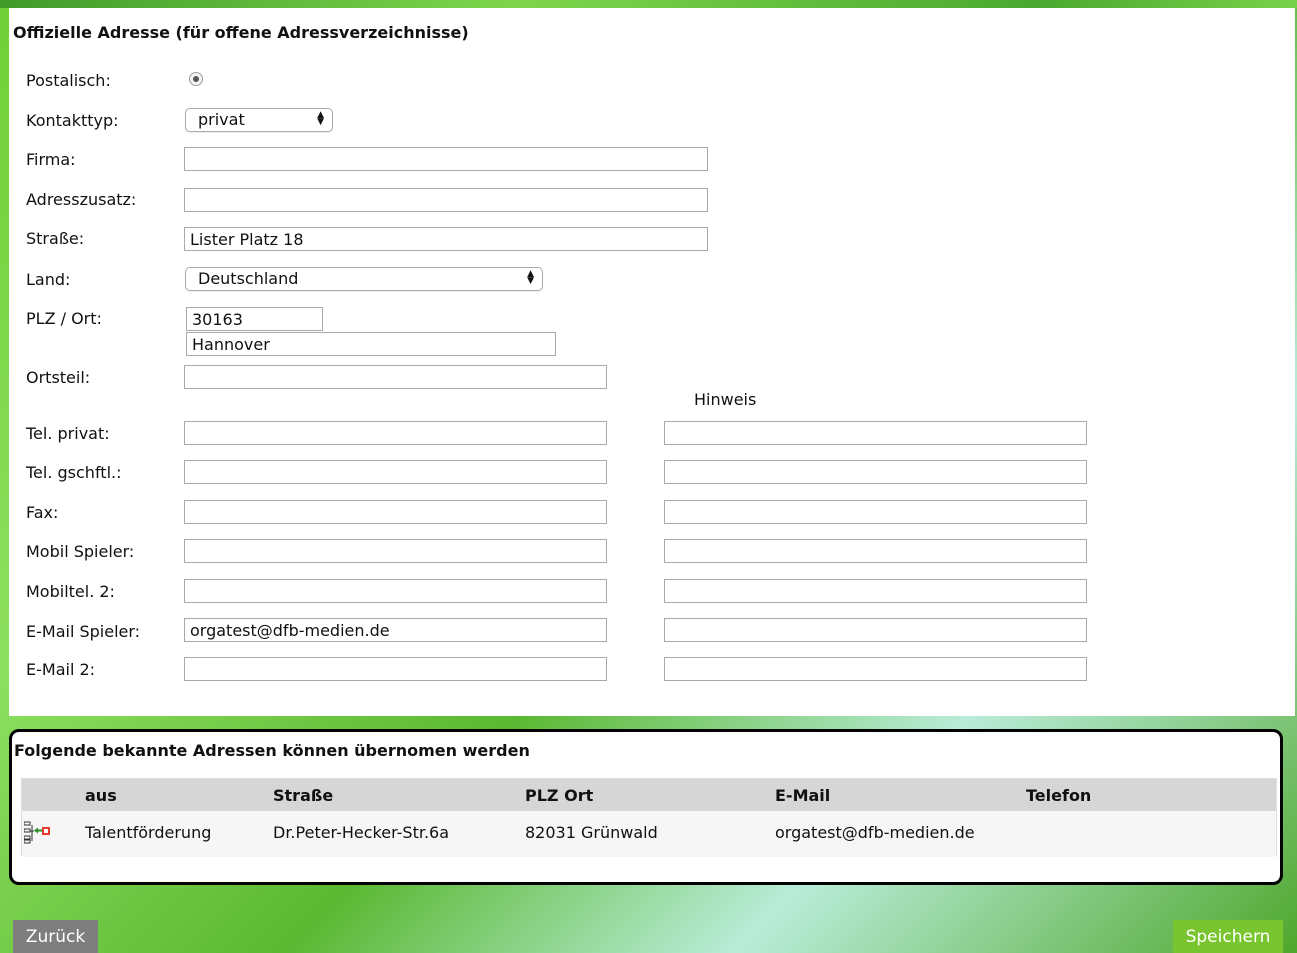 The image size is (1297, 953). I want to click on mobile-player-input, so click(395, 551).